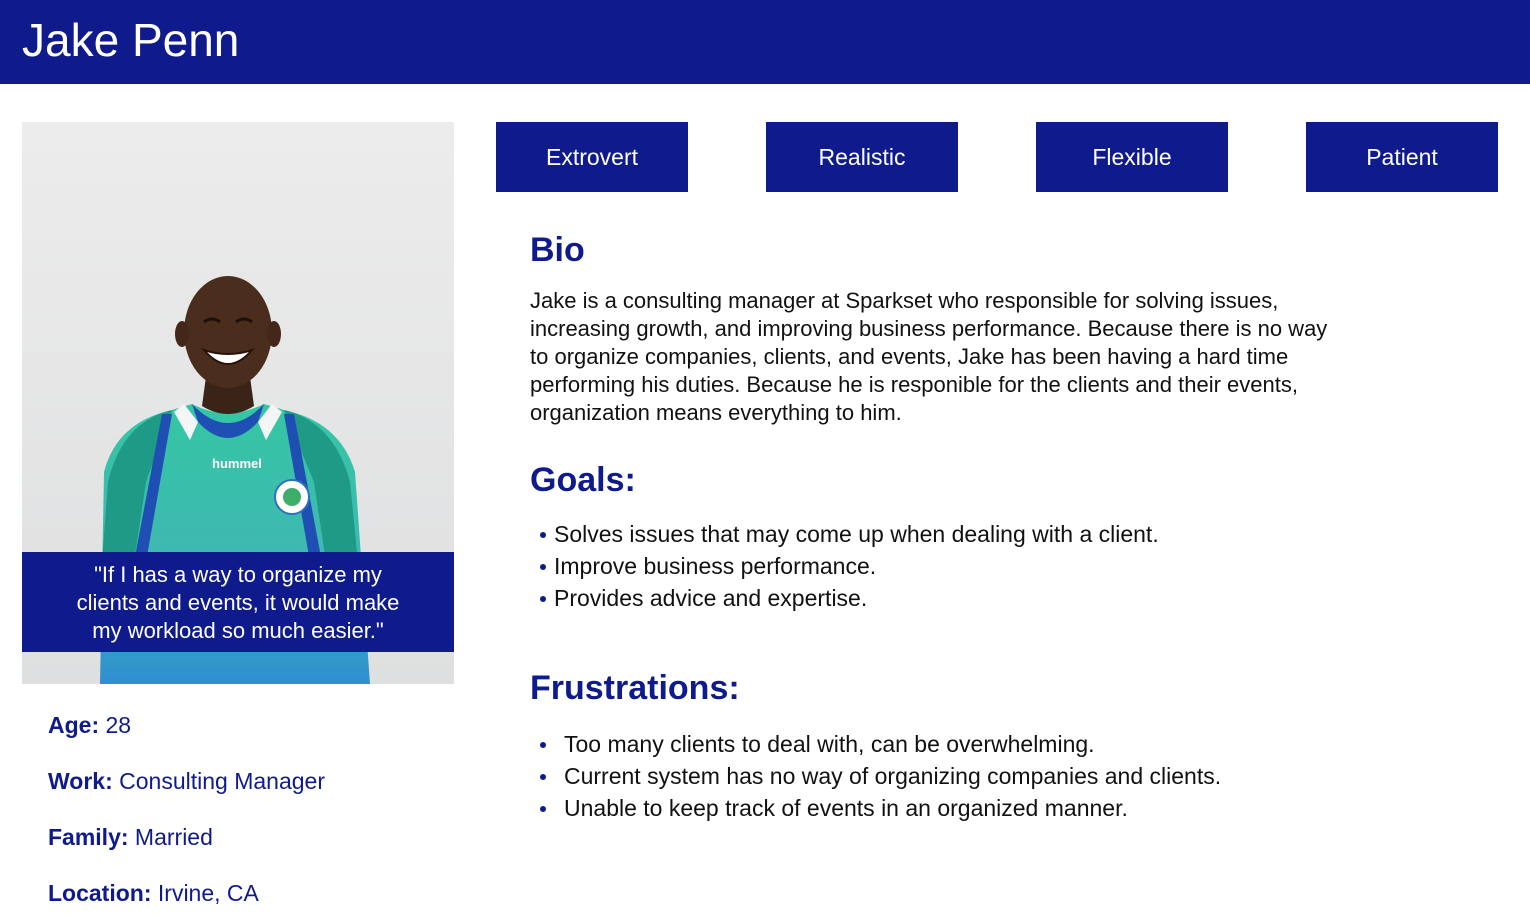 The width and height of the screenshot is (1530, 916). Describe the element at coordinates (715, 566) in the screenshot. I see `goal-item-text: Improve business performance.` at that location.